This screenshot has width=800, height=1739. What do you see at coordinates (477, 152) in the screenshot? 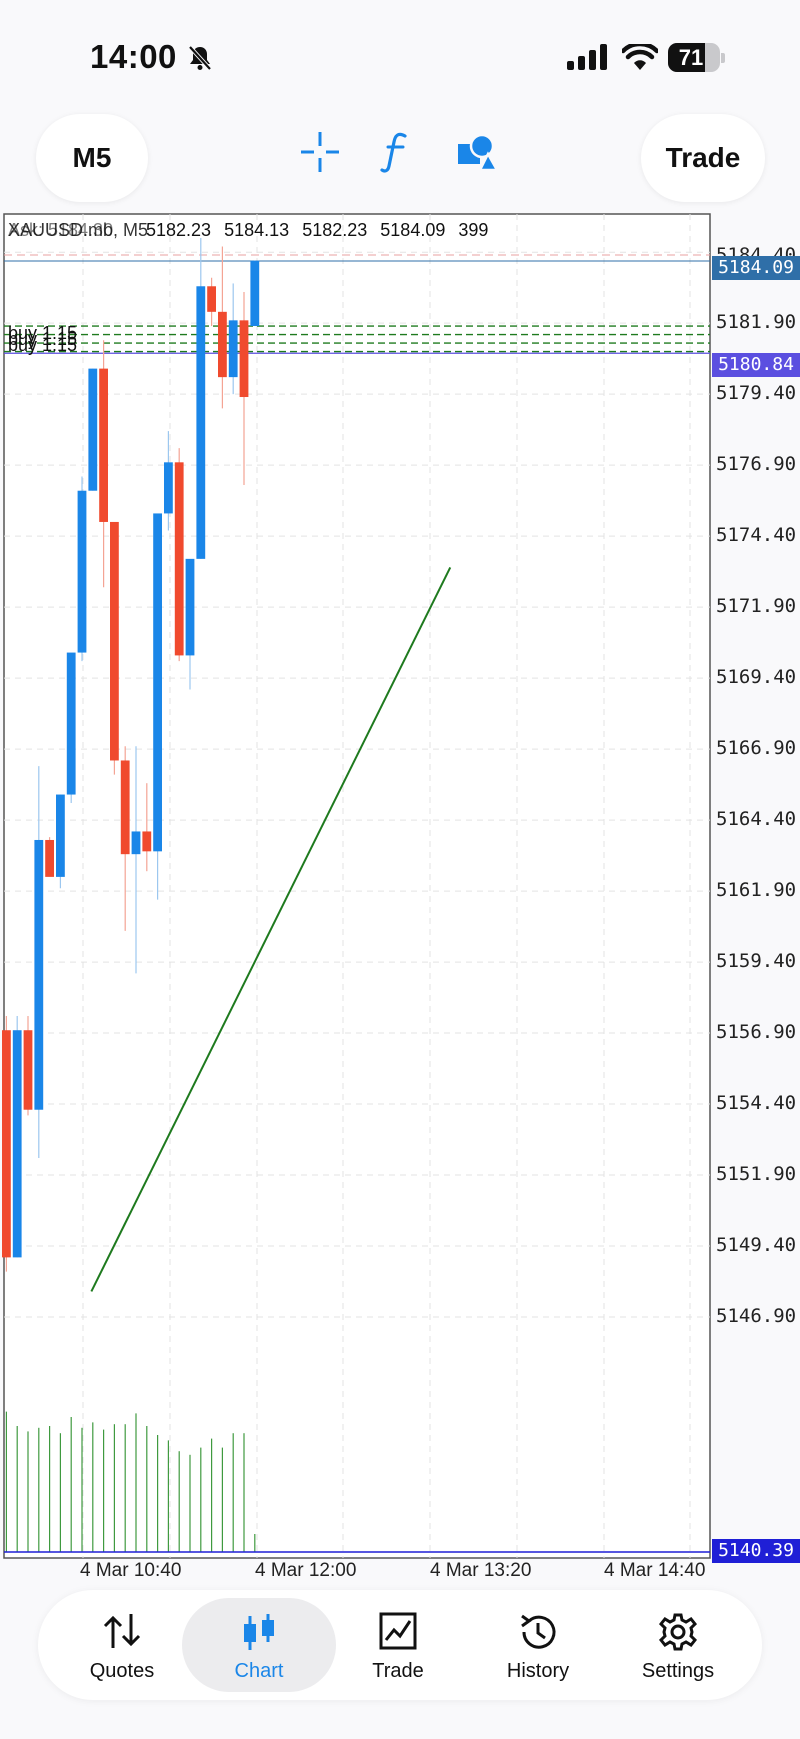
I see `shapes-icon` at bounding box center [477, 152].